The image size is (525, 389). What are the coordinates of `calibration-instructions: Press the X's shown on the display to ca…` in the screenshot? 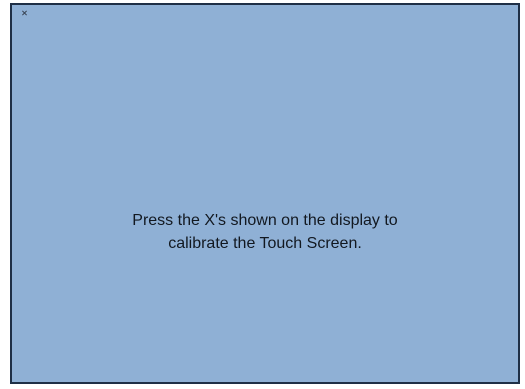 It's located at (265, 232).